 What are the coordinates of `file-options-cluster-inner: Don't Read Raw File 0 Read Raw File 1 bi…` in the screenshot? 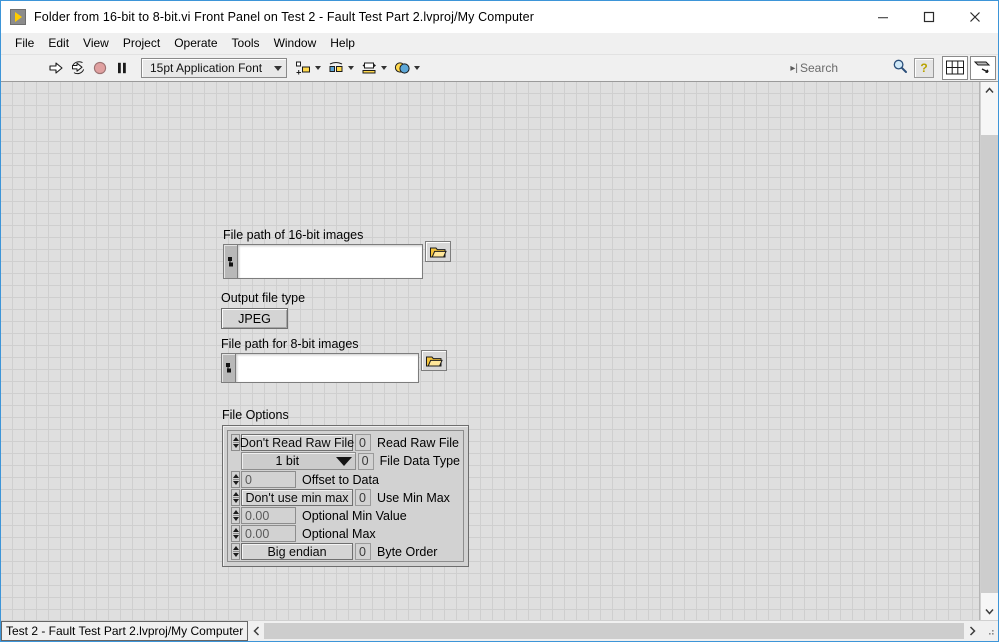 It's located at (345, 496).